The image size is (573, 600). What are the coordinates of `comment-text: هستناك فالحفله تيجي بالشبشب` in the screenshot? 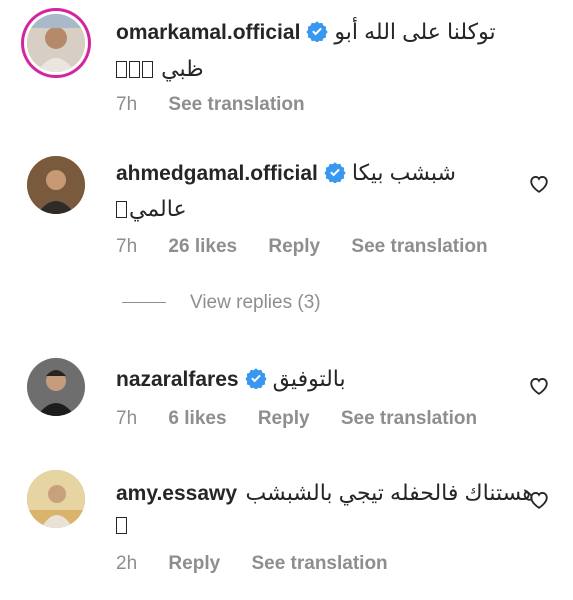 It's located at (389, 492).